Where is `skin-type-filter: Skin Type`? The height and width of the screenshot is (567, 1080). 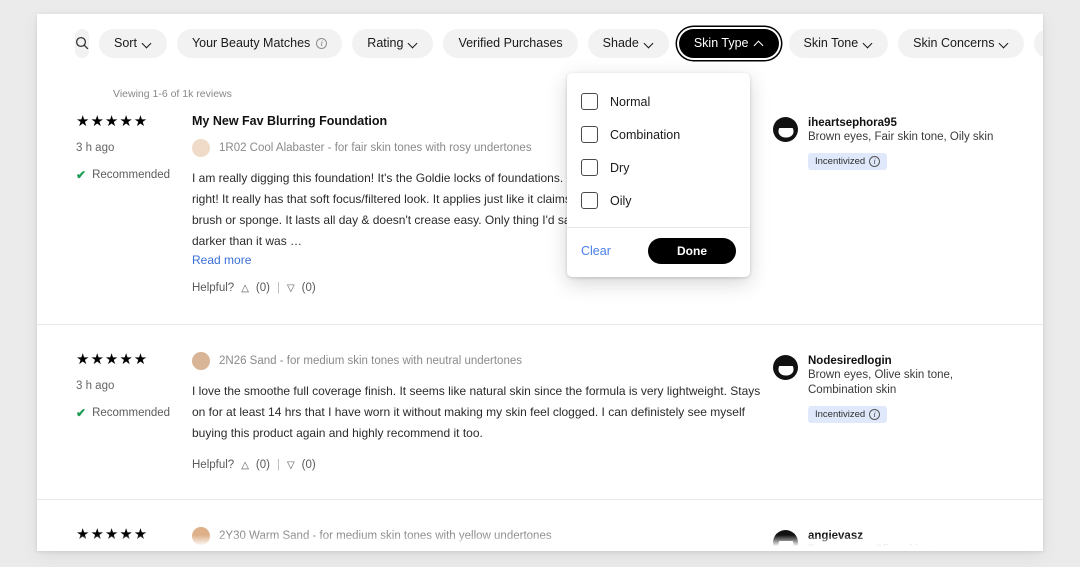 skin-type-filter: Skin Type is located at coordinates (728, 43).